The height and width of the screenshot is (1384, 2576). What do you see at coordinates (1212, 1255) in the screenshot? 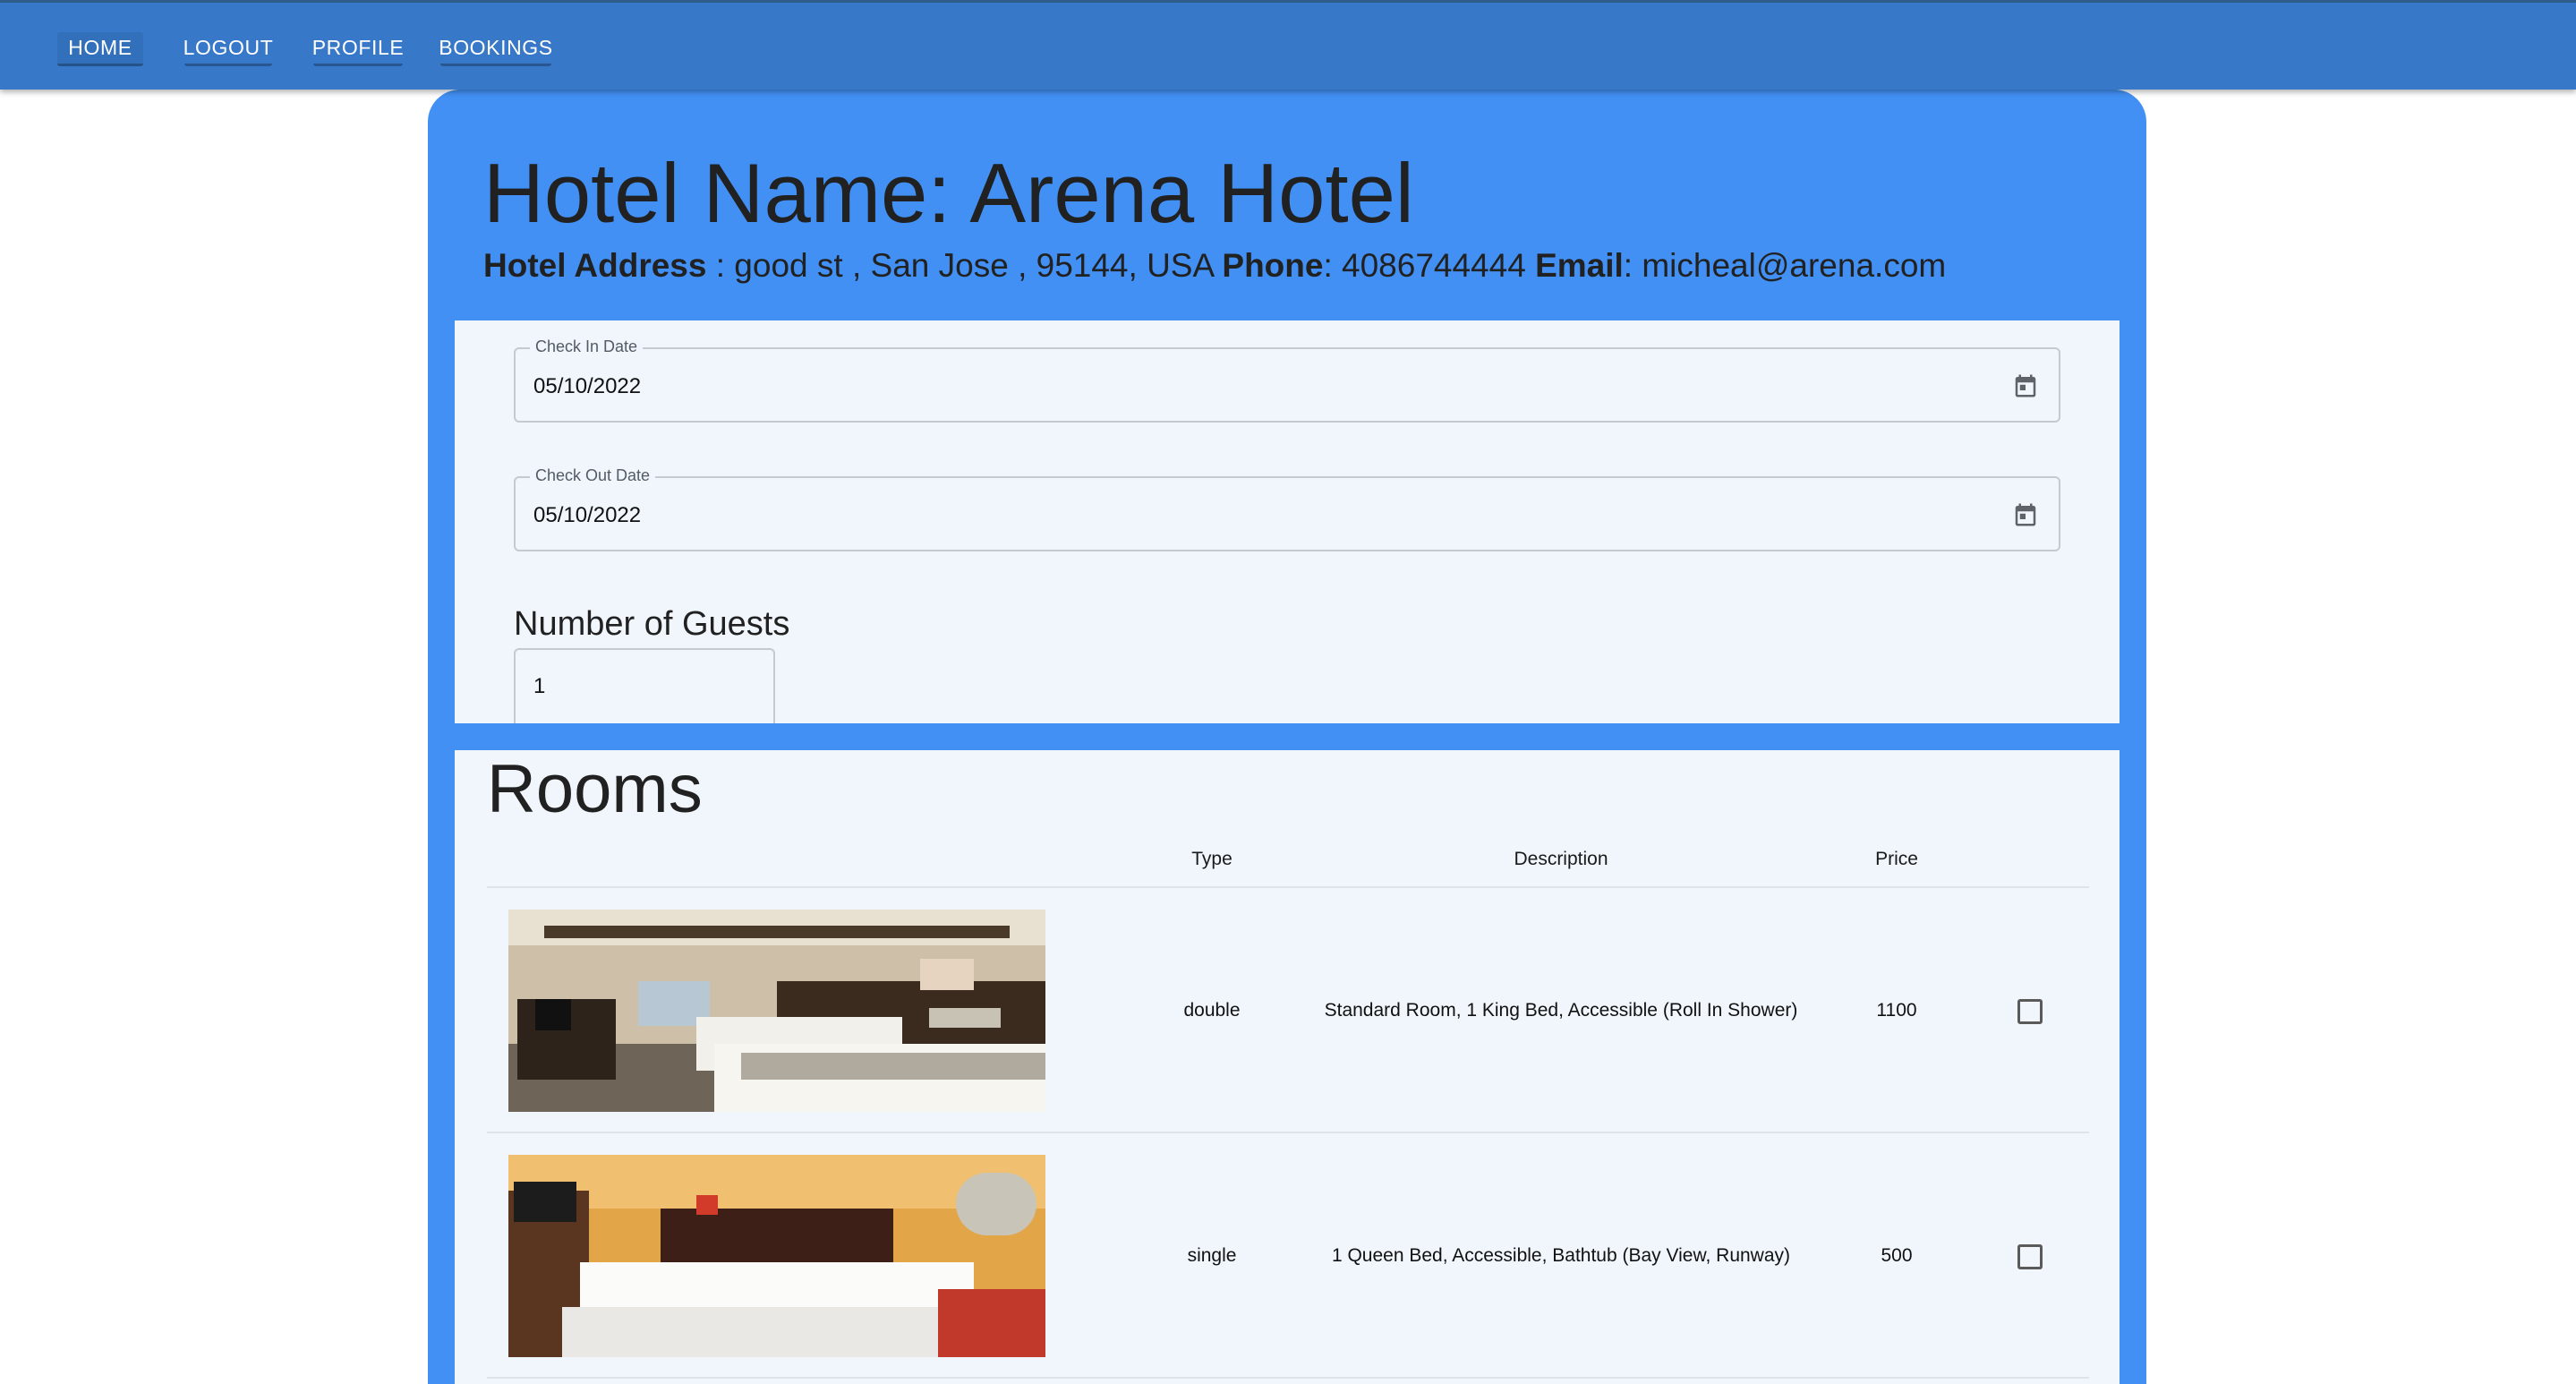
I see `room-type: single` at bounding box center [1212, 1255].